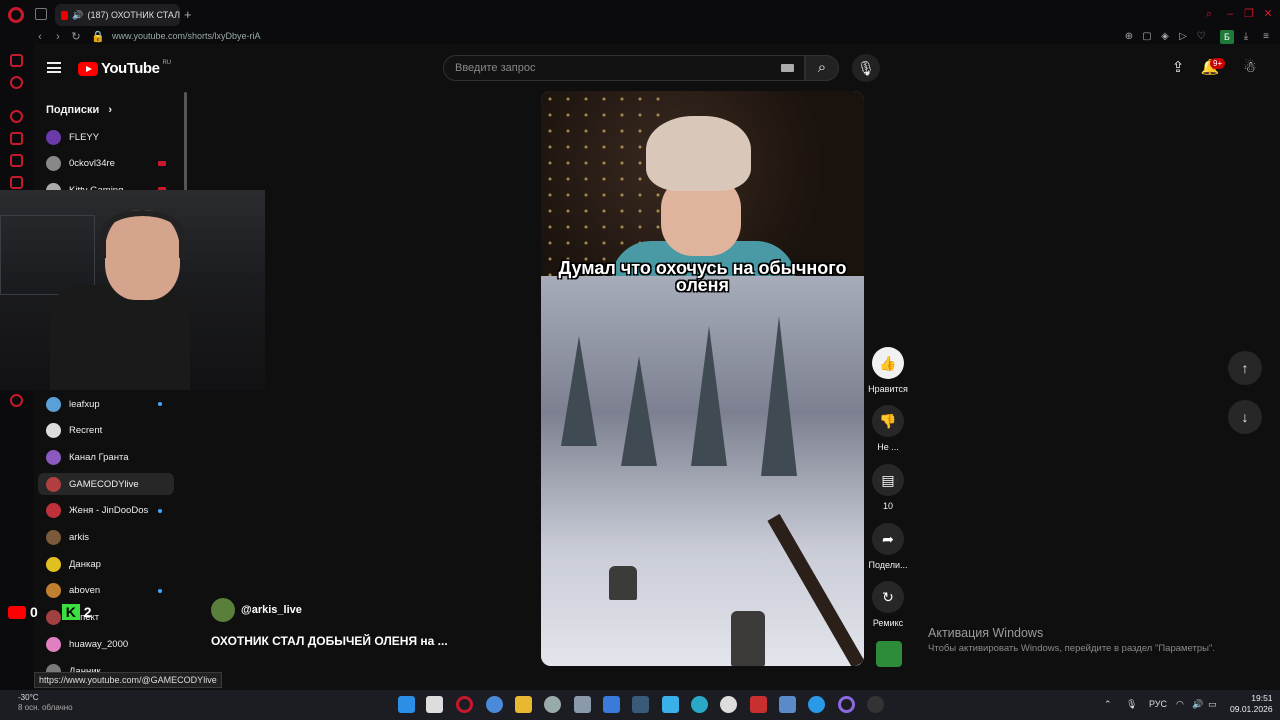 Image resolution: width=1280 pixels, height=720 pixels. I want to click on search-box, so click(624, 68).